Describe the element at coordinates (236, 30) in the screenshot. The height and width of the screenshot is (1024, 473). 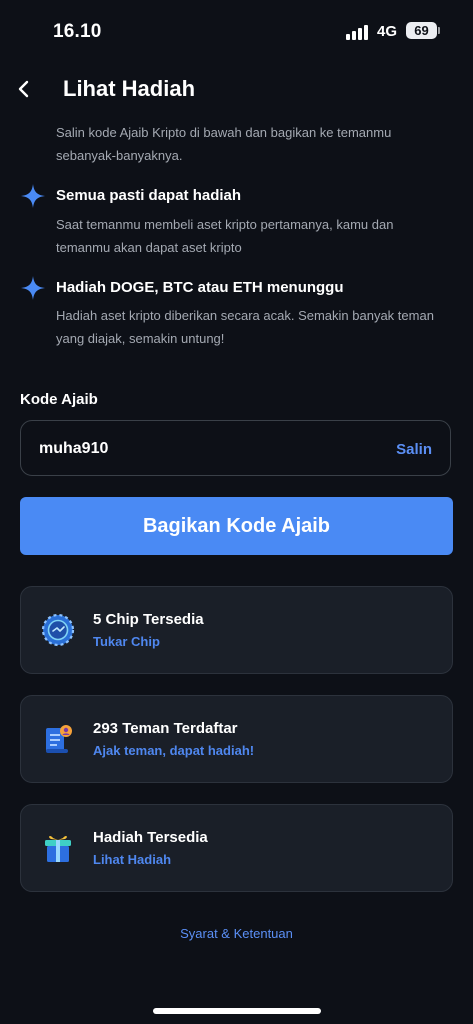
I see `status-bar: 16.10 4G 69` at that location.